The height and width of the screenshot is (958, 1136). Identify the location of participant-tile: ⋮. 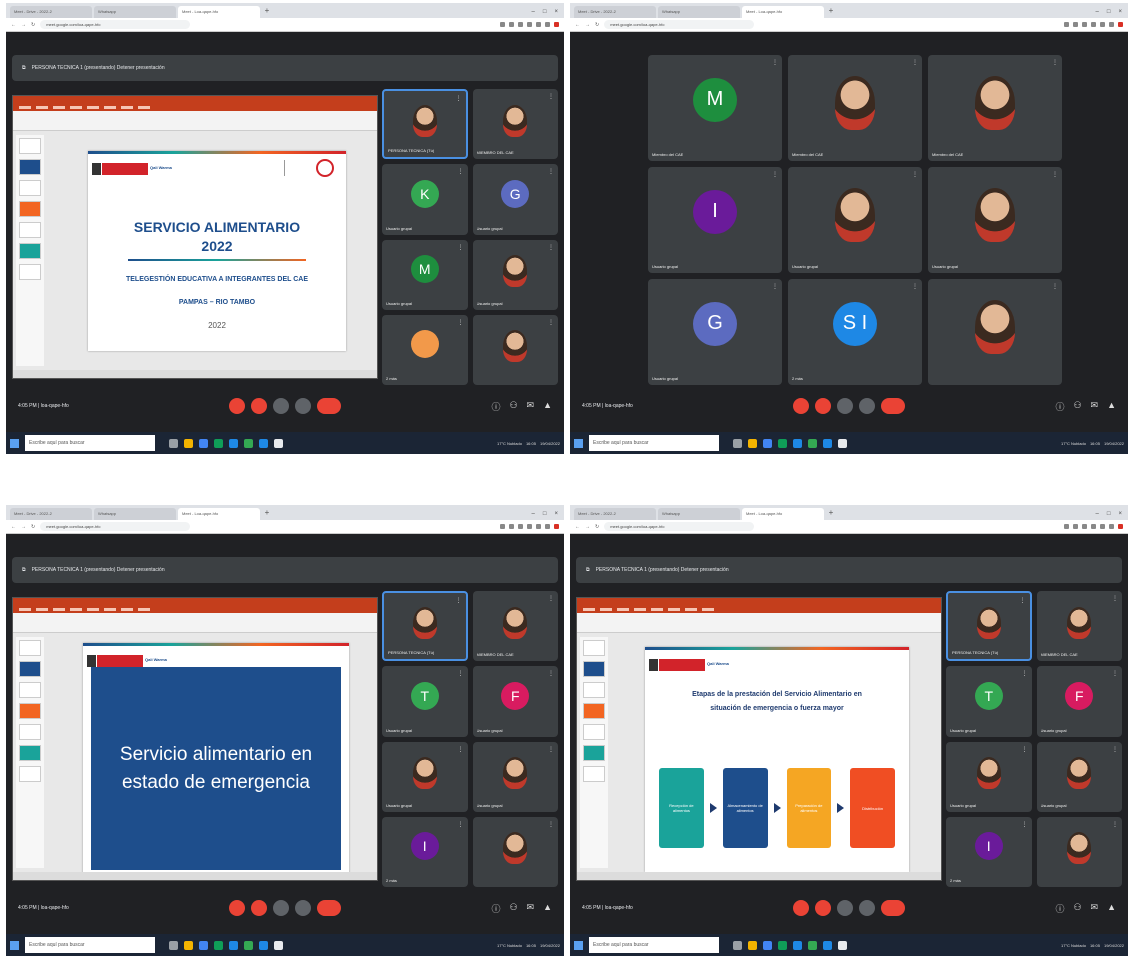
(515, 349).